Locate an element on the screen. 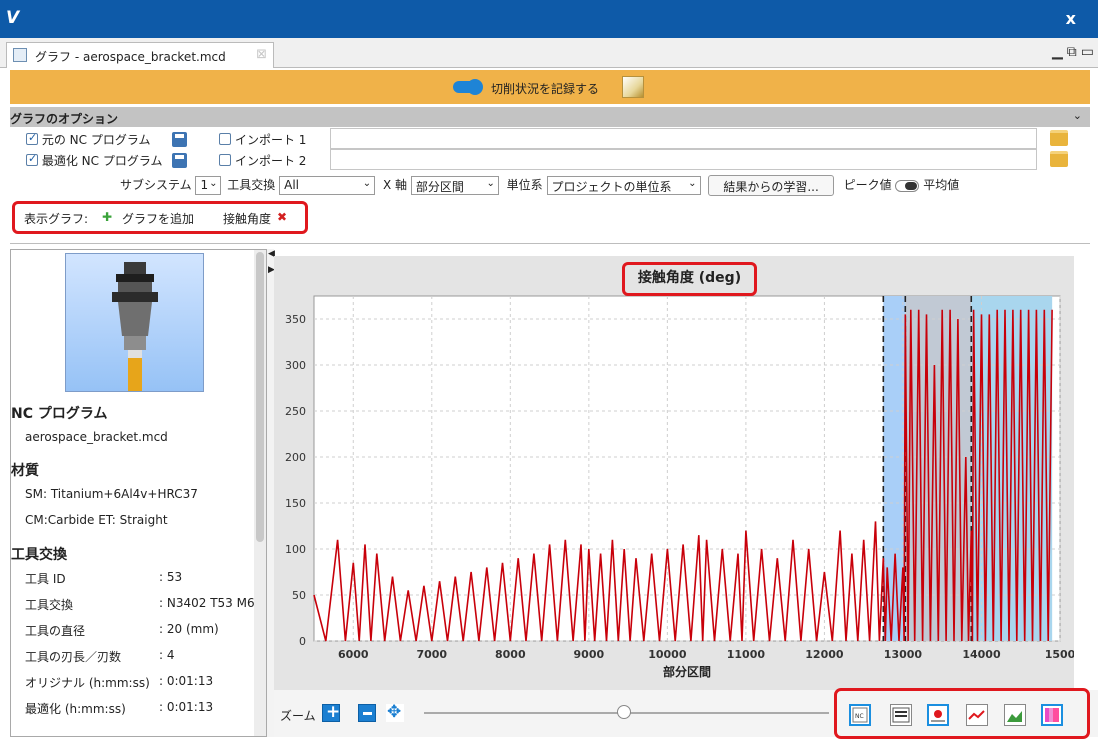 Image resolution: width=1098 pixels, height=746 pixels. table-view-icon is located at coordinates (901, 715).